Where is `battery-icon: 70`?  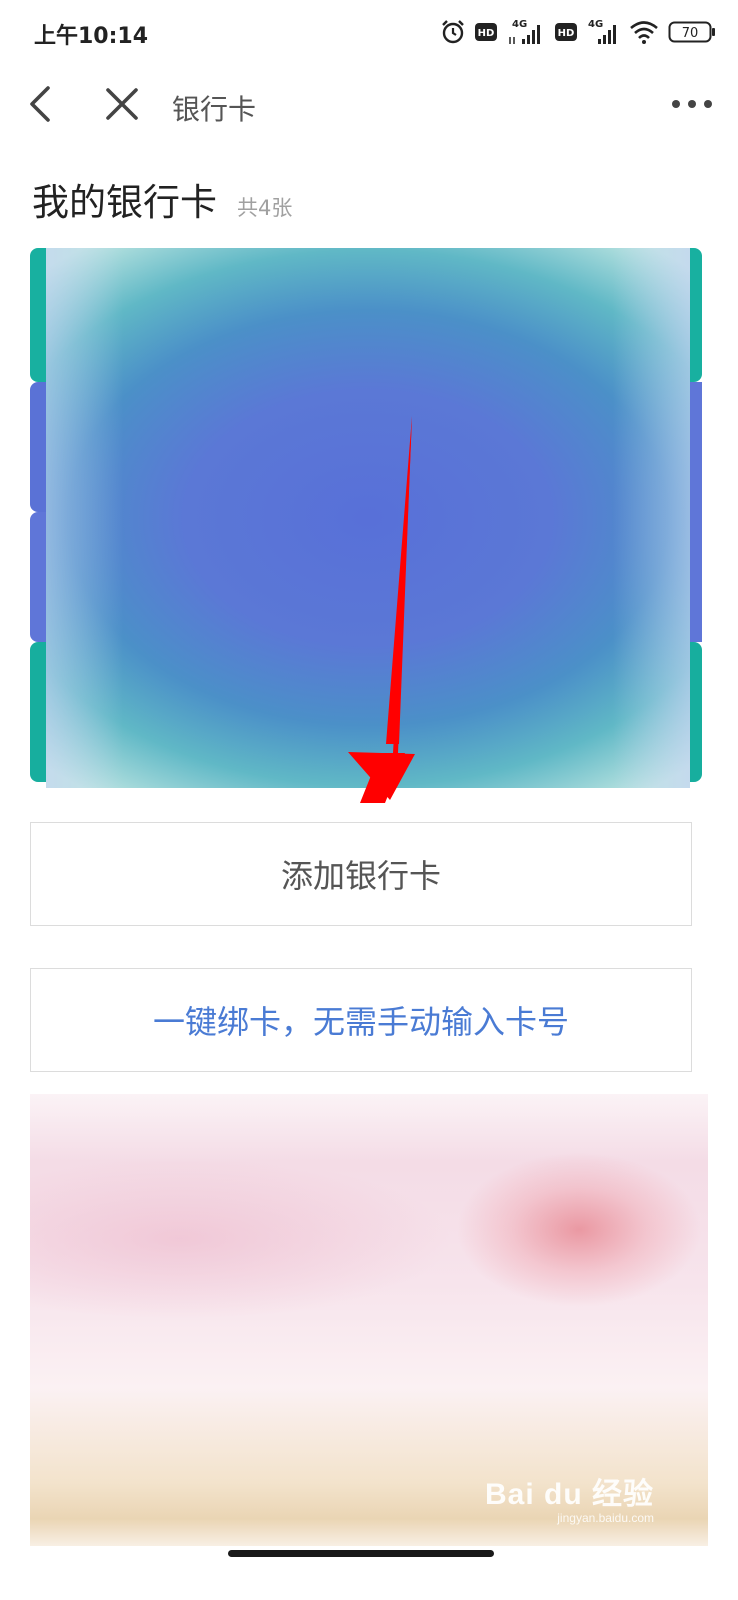
battery-icon: 70 is located at coordinates (691, 32).